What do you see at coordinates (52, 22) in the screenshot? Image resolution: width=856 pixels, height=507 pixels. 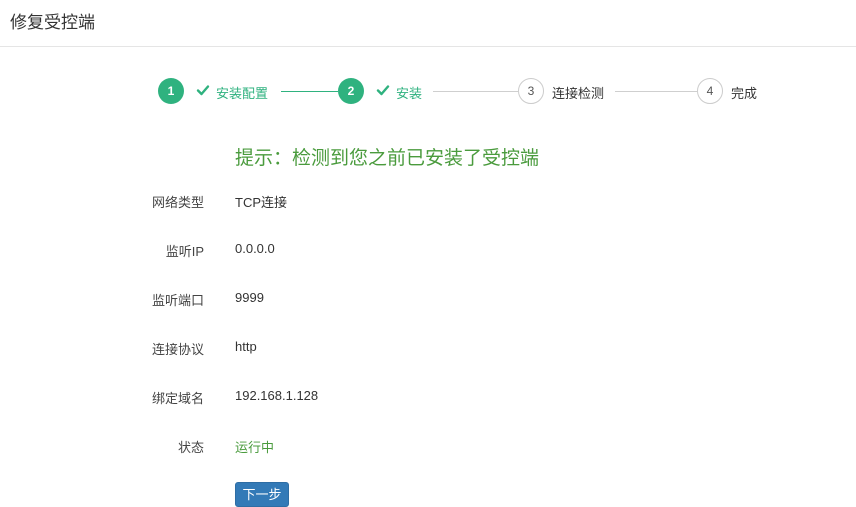 I see `page-title: 修复受控端` at bounding box center [52, 22].